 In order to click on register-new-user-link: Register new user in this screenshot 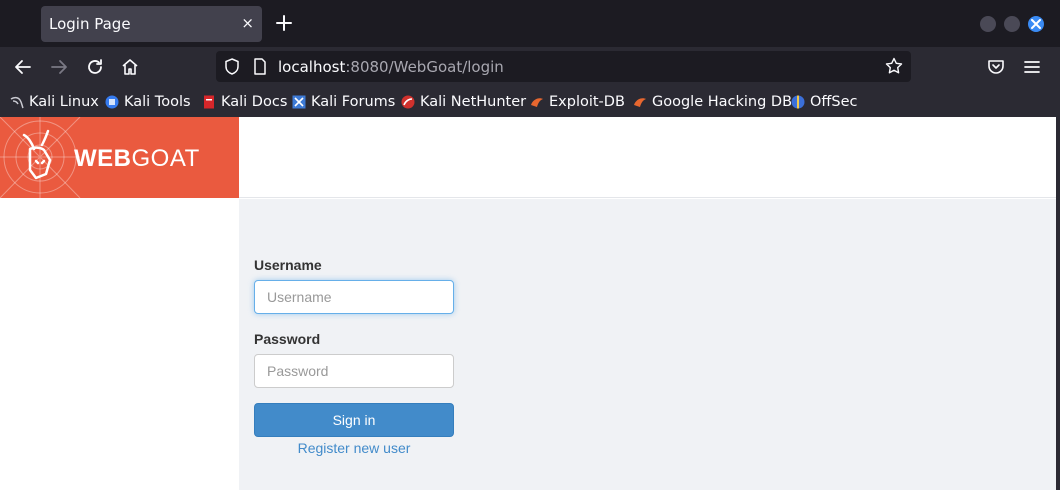, I will do `click(354, 448)`.